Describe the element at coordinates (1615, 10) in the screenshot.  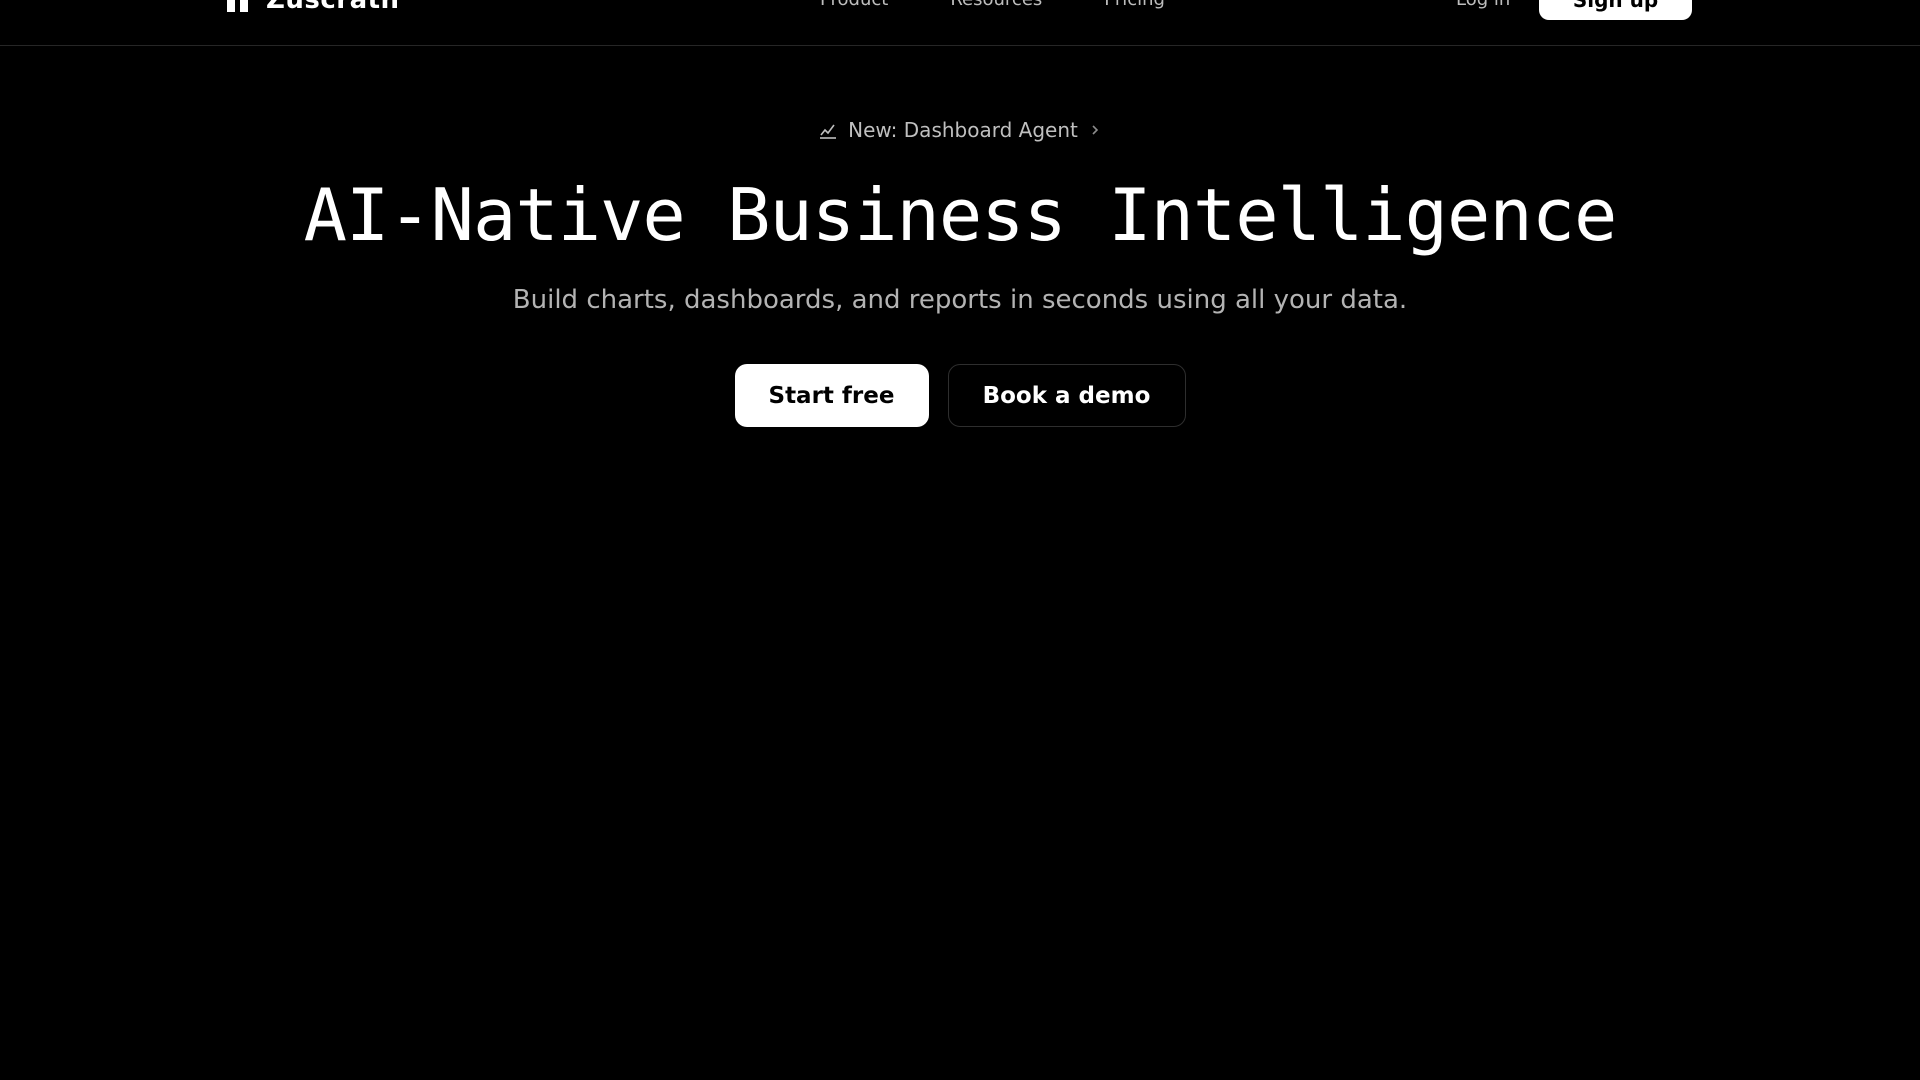
I see `signup-button: Sign up` at that location.